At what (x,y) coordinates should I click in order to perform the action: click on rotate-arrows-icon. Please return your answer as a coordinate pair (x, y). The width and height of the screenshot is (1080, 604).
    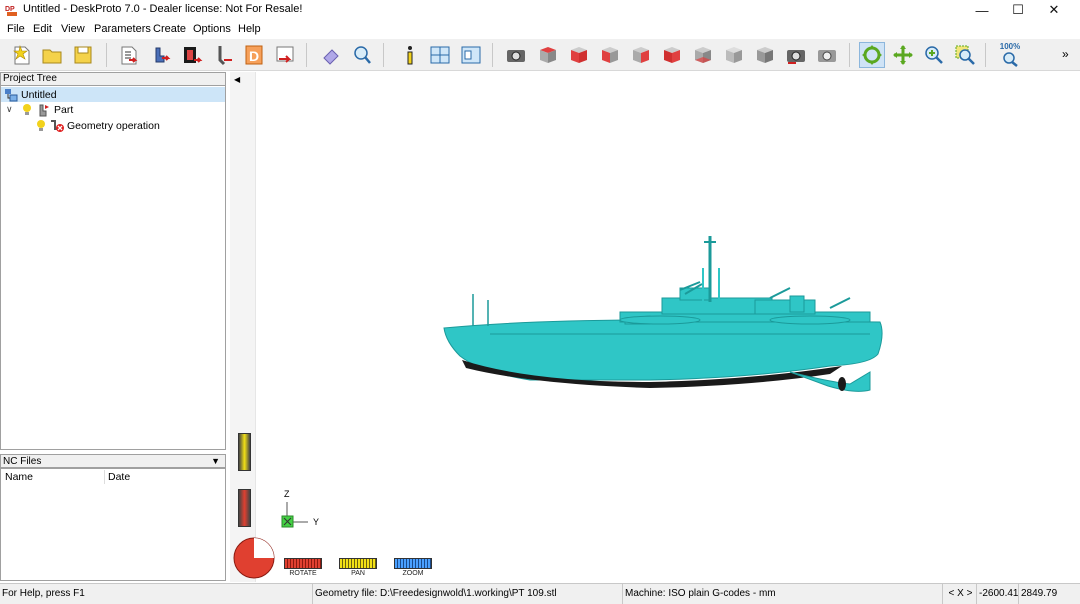
    Looking at the image, I should click on (872, 55).